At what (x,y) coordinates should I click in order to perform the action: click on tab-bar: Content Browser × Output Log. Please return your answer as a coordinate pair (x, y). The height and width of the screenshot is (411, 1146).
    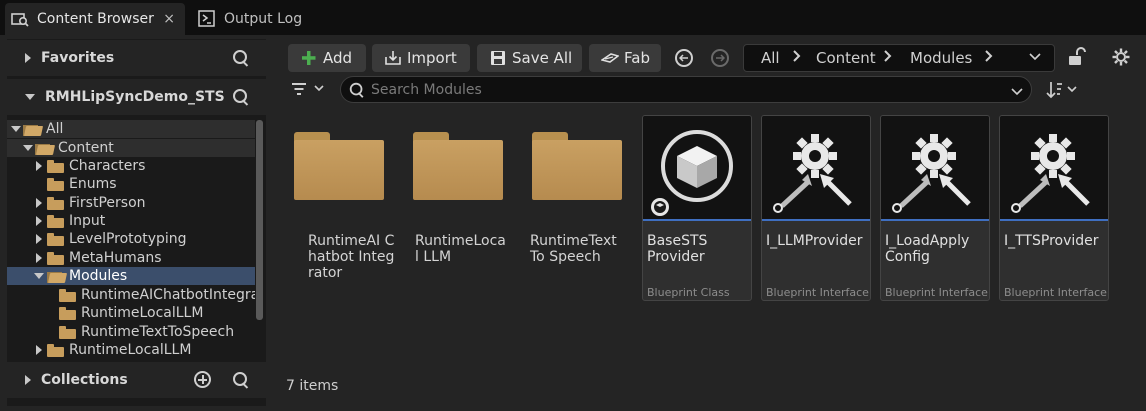
    Looking at the image, I should click on (573, 18).